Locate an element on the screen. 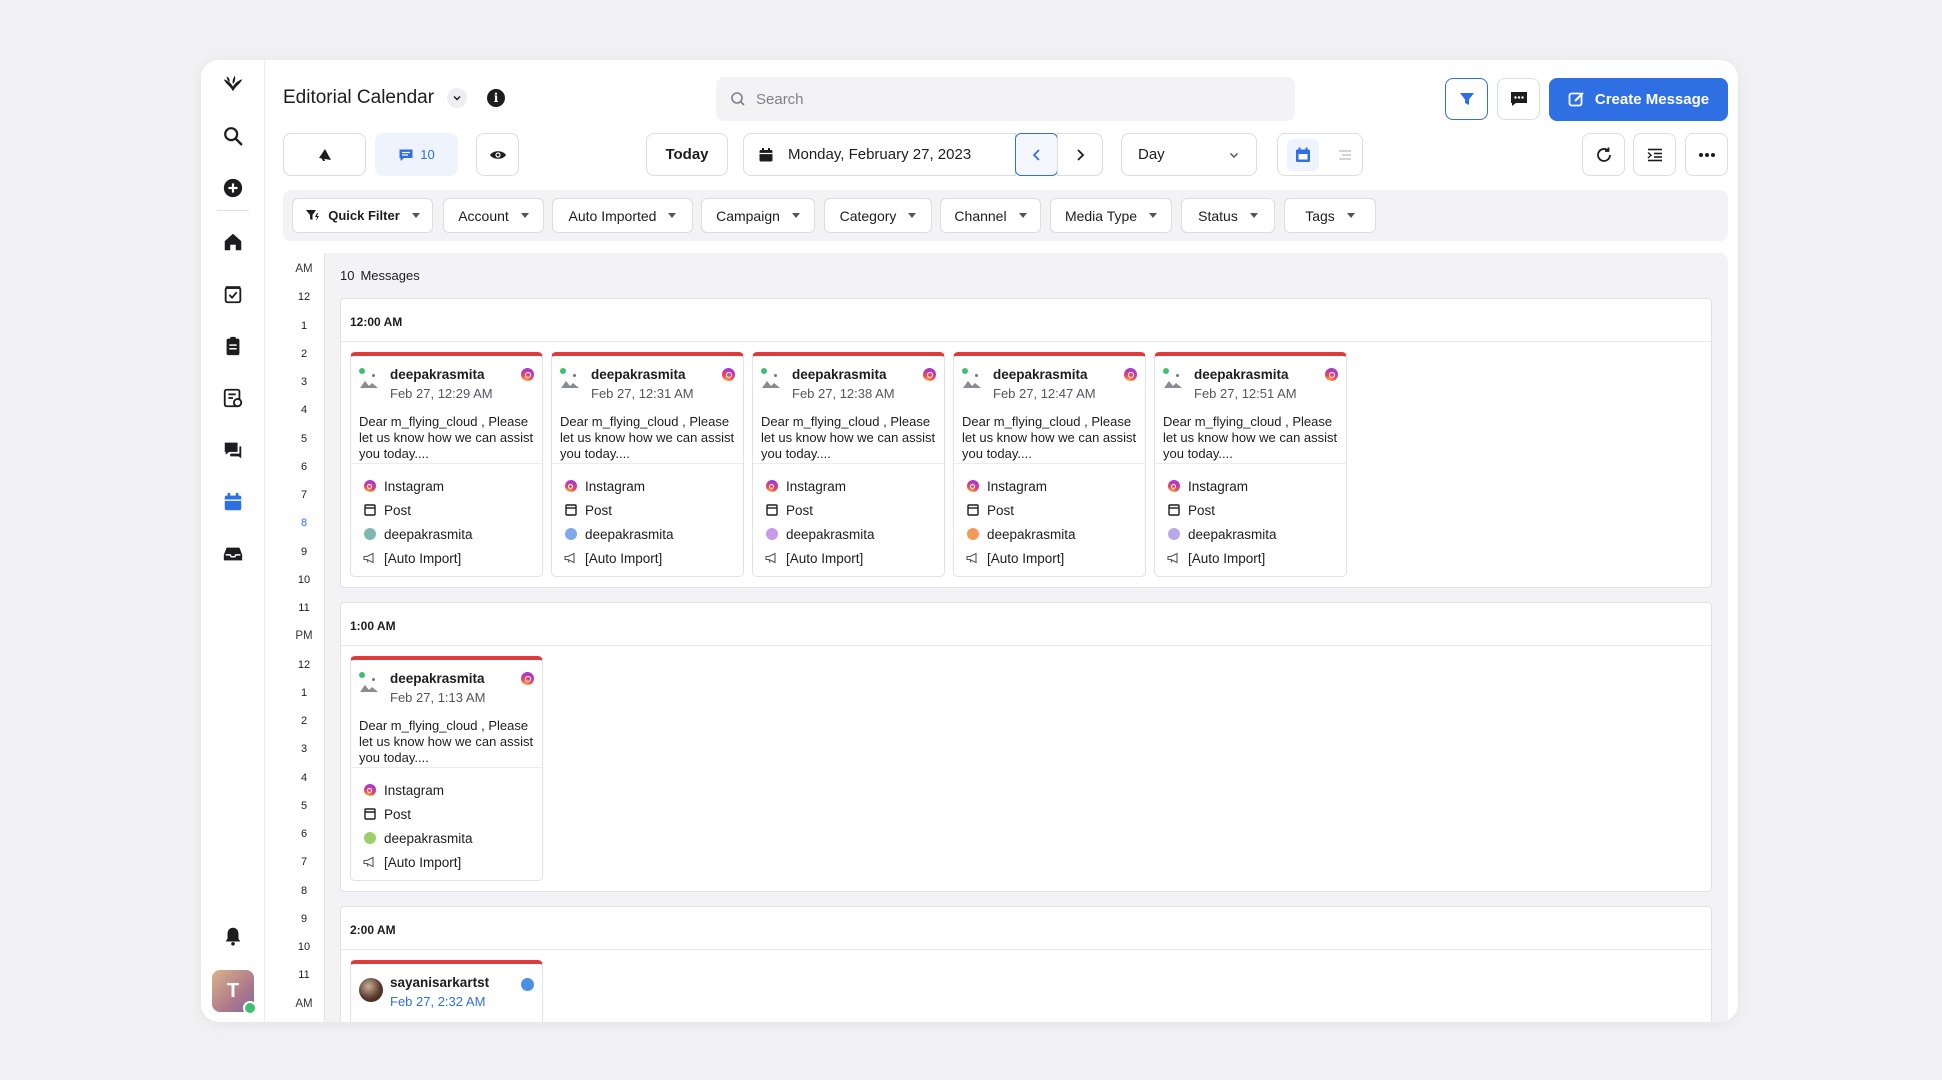 Image resolution: width=1942 pixels, height=1080 pixels. info-icon: i is located at coordinates (496, 98).